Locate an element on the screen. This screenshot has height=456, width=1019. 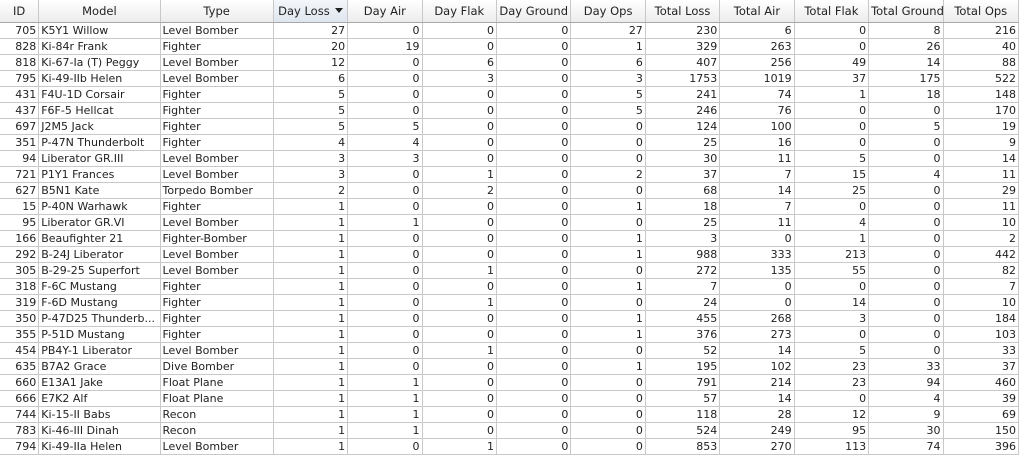
cell-total-ground: 9 is located at coordinates (906, 414).